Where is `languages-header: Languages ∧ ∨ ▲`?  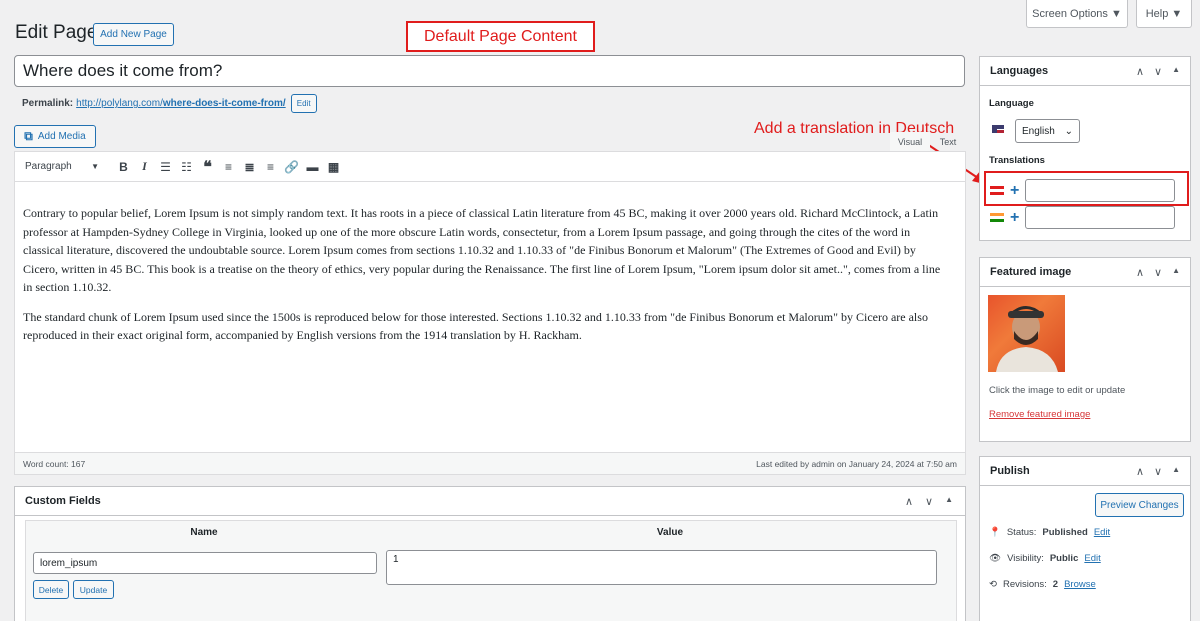
languages-header: Languages ∧ ∨ ▲ is located at coordinates (1085, 71).